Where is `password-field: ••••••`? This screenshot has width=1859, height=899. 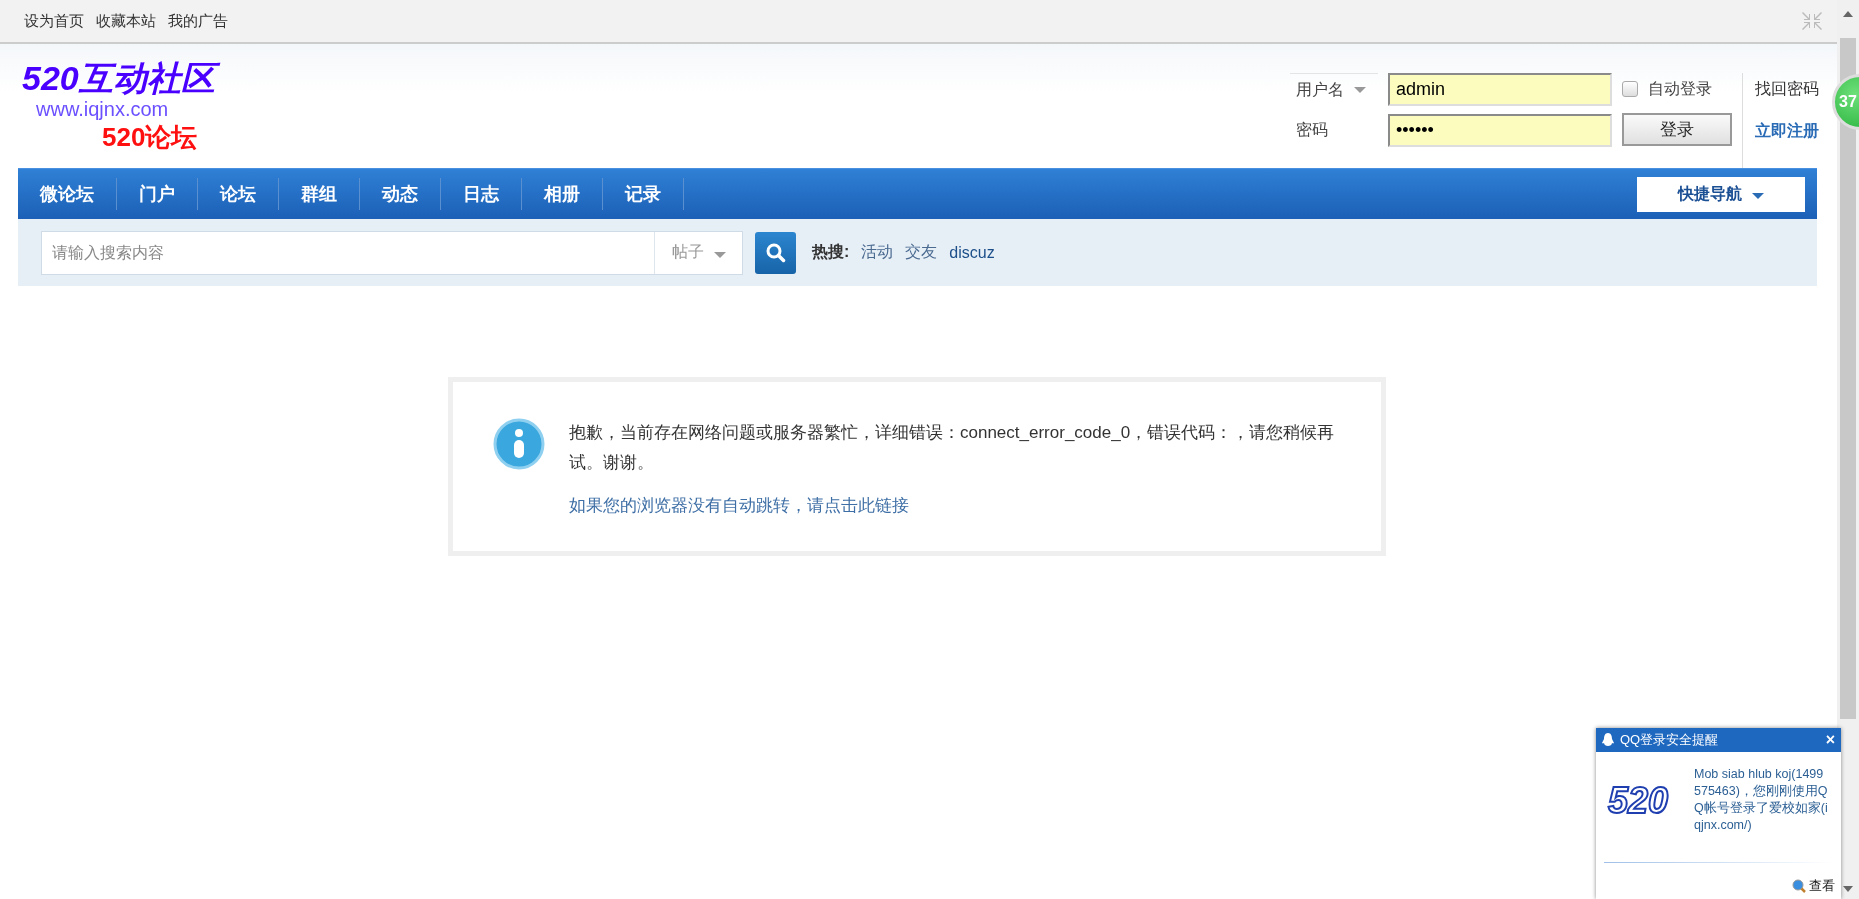 password-field: •••••• is located at coordinates (1500, 130).